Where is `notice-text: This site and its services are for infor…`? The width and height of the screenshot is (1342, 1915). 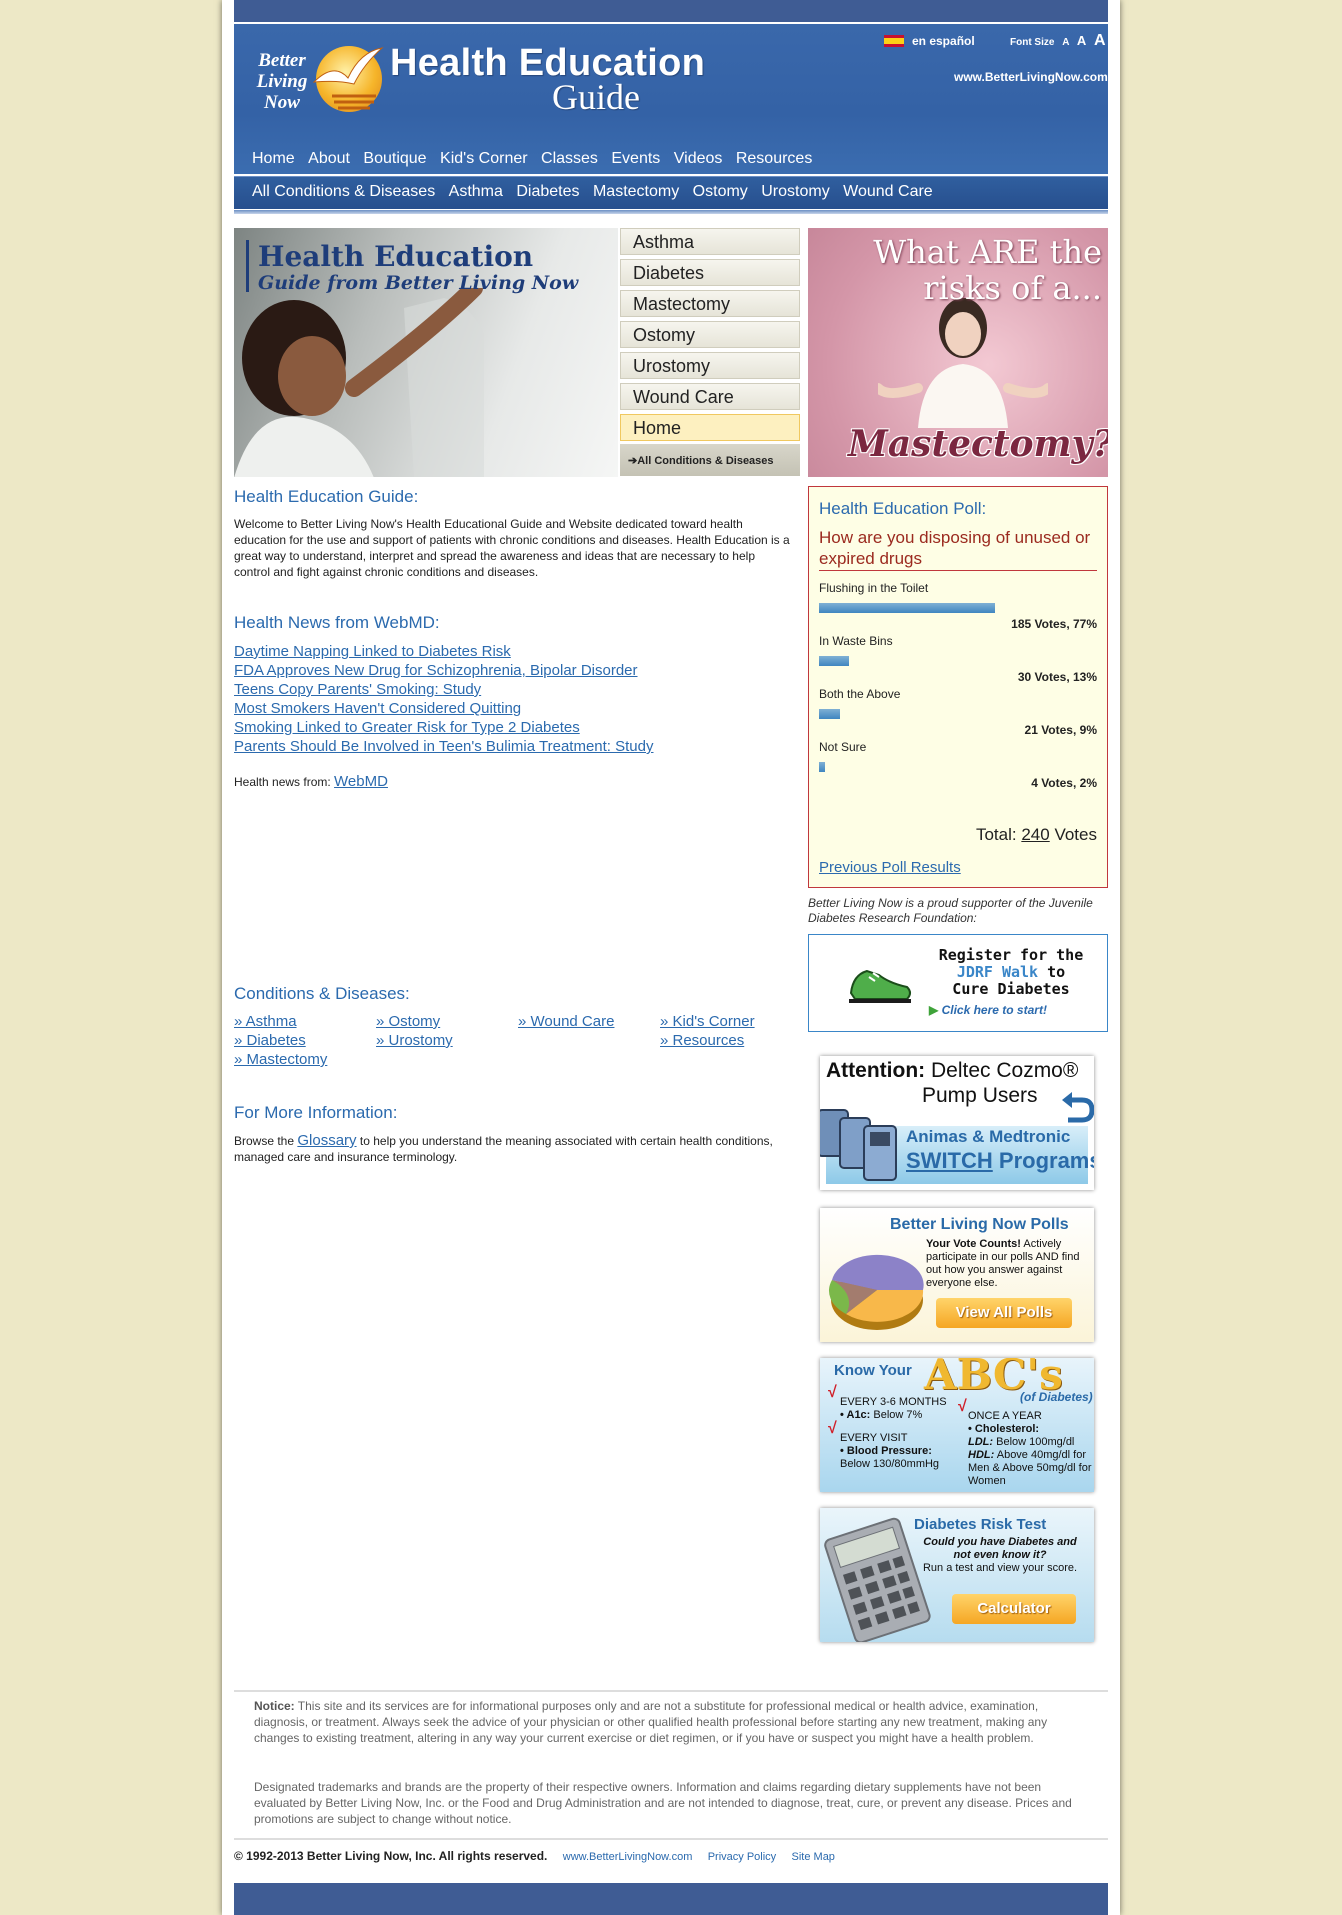 notice-text: This site and its services are for infor… is located at coordinates (651, 1722).